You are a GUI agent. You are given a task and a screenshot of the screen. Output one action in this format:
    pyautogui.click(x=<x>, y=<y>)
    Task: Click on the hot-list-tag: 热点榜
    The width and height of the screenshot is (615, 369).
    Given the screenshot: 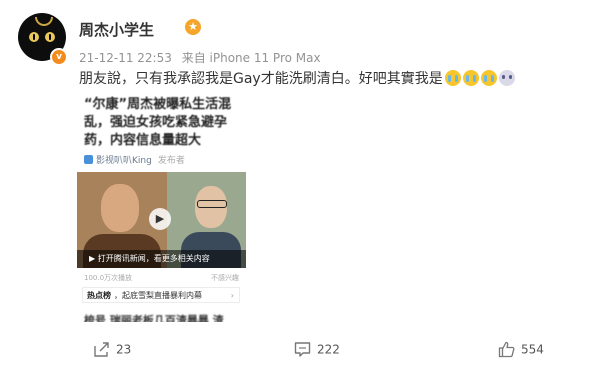 What is the action you would take?
    pyautogui.click(x=99, y=295)
    